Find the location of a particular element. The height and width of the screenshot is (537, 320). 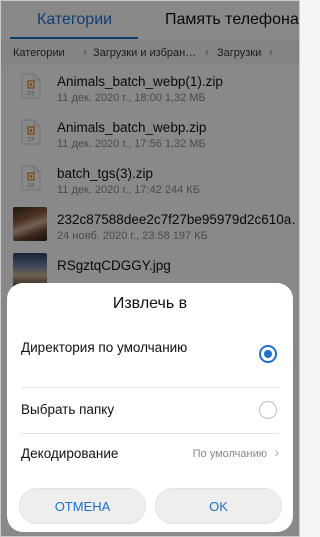

decoding-value: По умолчанию is located at coordinates (229, 454).